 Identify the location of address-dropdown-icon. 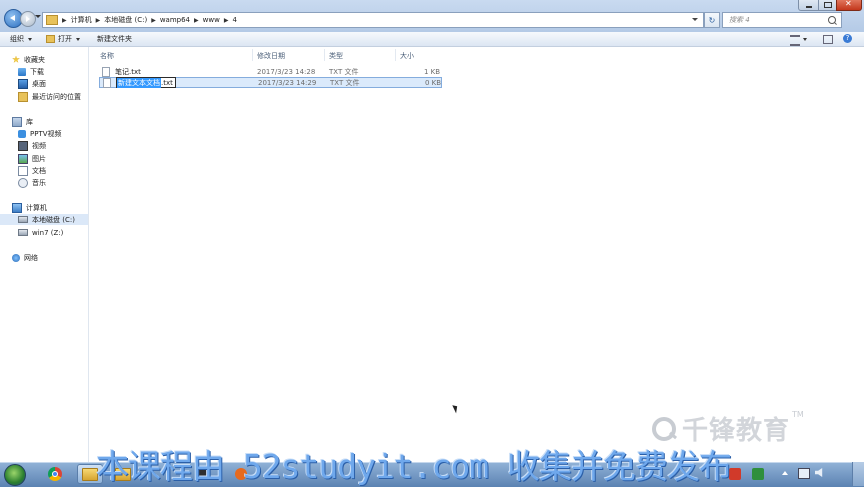
(695, 19).